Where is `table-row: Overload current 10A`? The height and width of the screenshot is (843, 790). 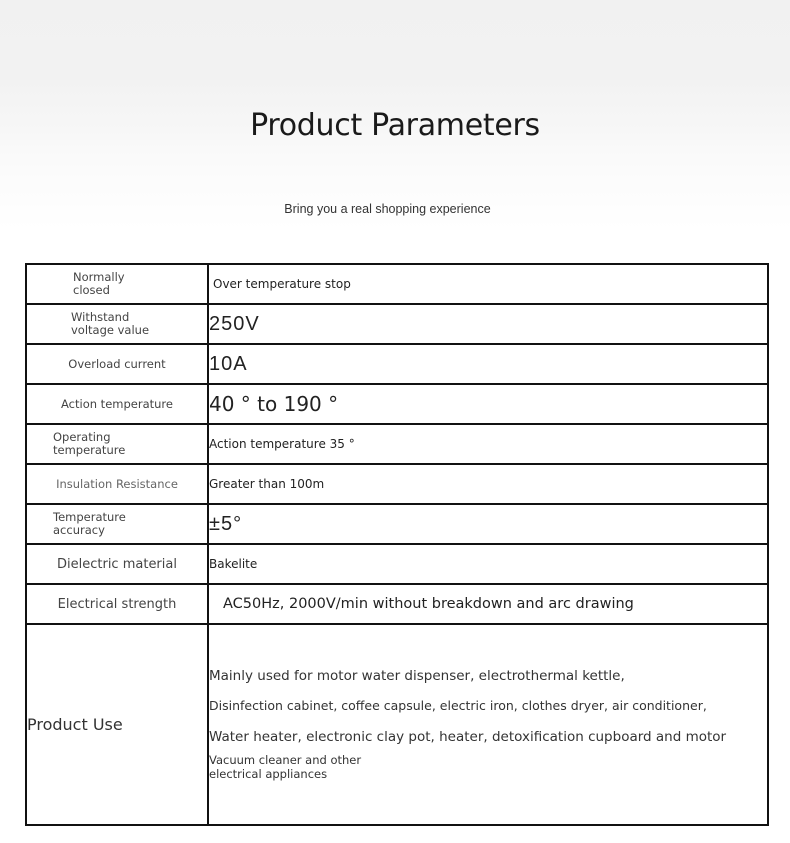 table-row: Overload current 10A is located at coordinates (397, 364).